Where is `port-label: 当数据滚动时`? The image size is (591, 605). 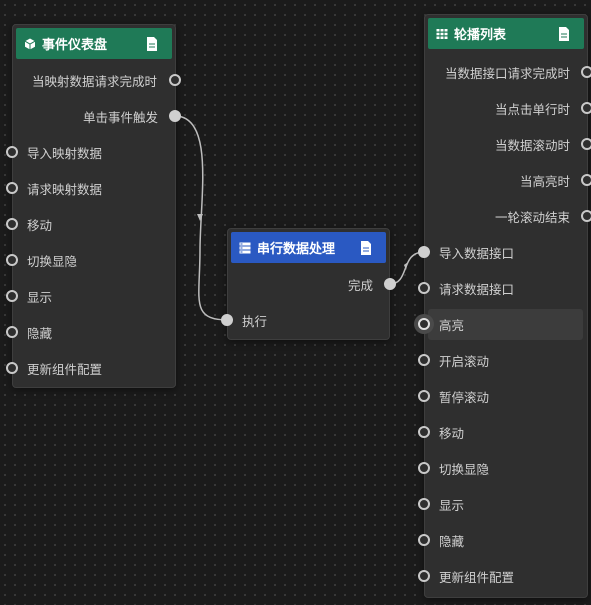
port-label: 当数据滚动时 is located at coordinates (532, 145).